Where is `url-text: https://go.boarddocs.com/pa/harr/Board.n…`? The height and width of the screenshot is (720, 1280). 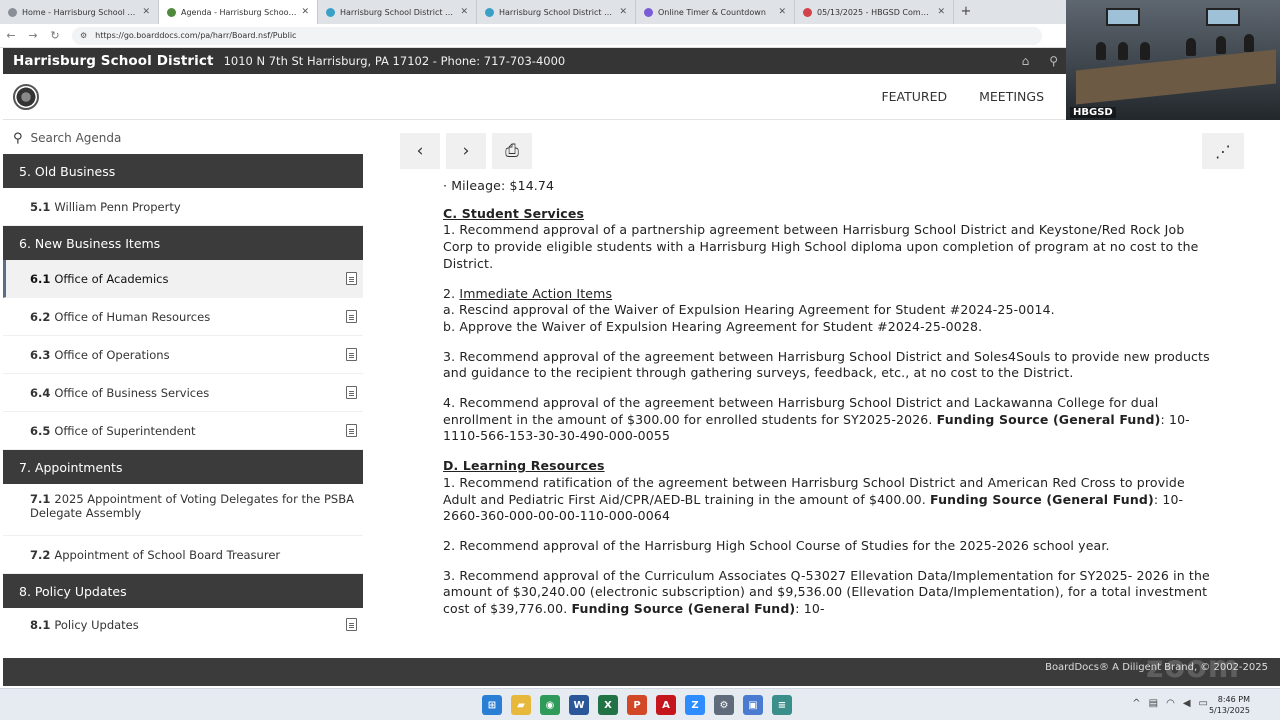
url-text: https://go.boarddocs.com/pa/harr/Board.n… is located at coordinates (196, 35).